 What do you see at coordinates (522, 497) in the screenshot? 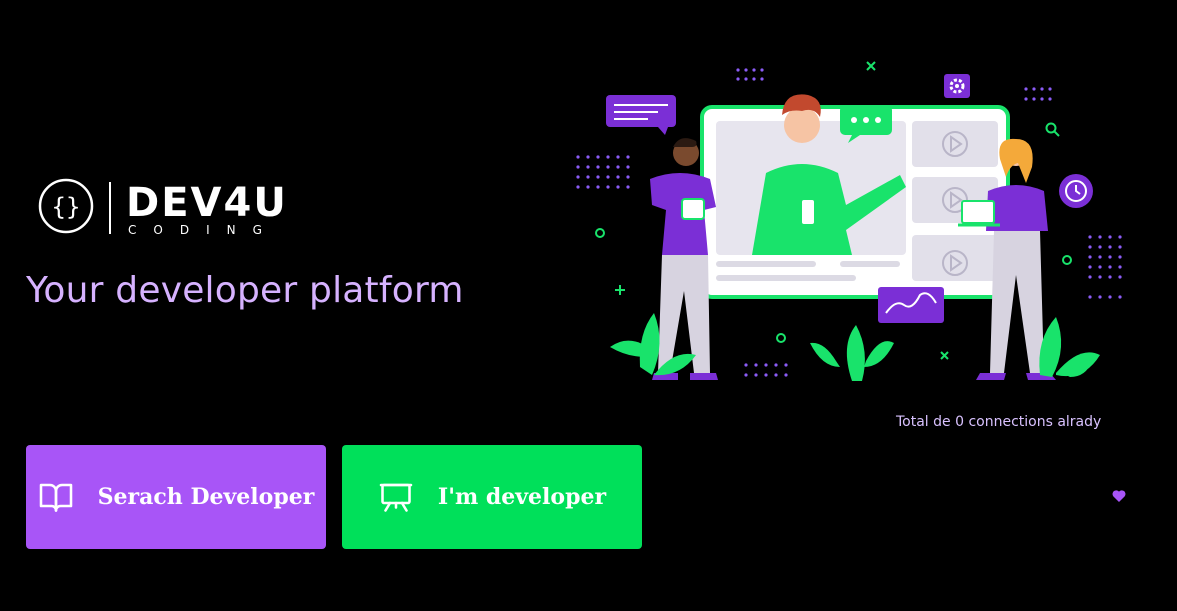
I see `im-developer-label: I'm developer` at bounding box center [522, 497].